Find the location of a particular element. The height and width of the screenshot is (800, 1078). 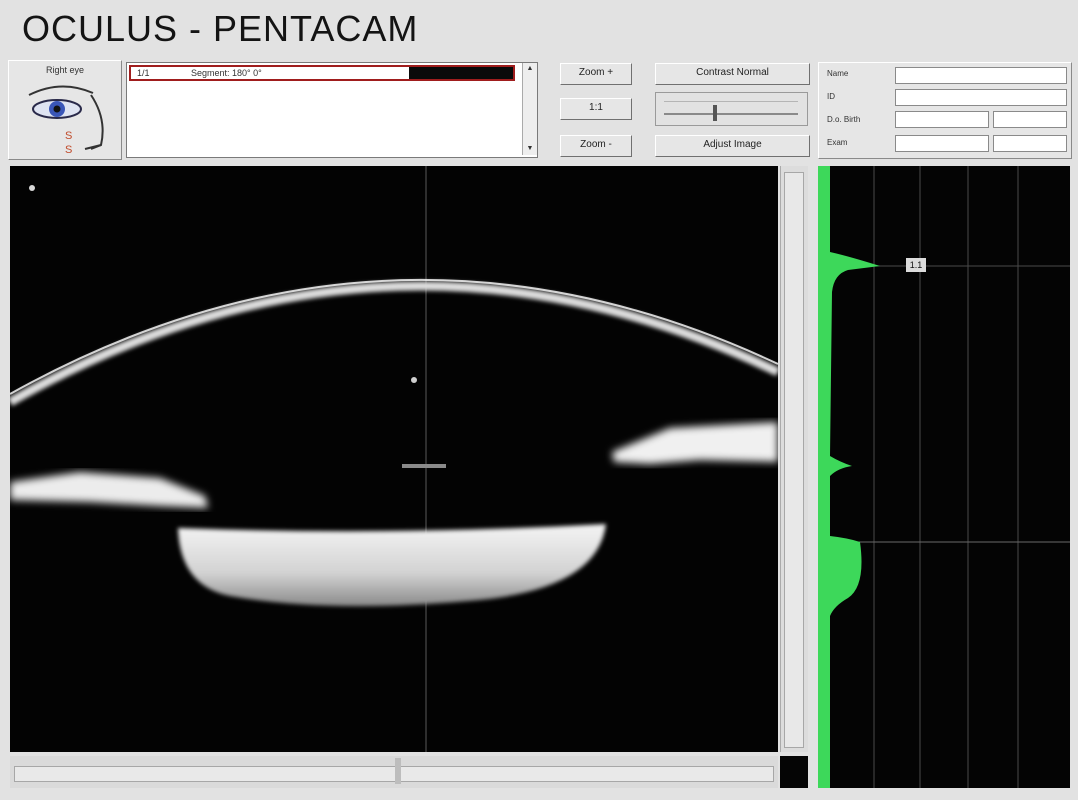

image-horizontal-scrollbar is located at coordinates (394, 772).